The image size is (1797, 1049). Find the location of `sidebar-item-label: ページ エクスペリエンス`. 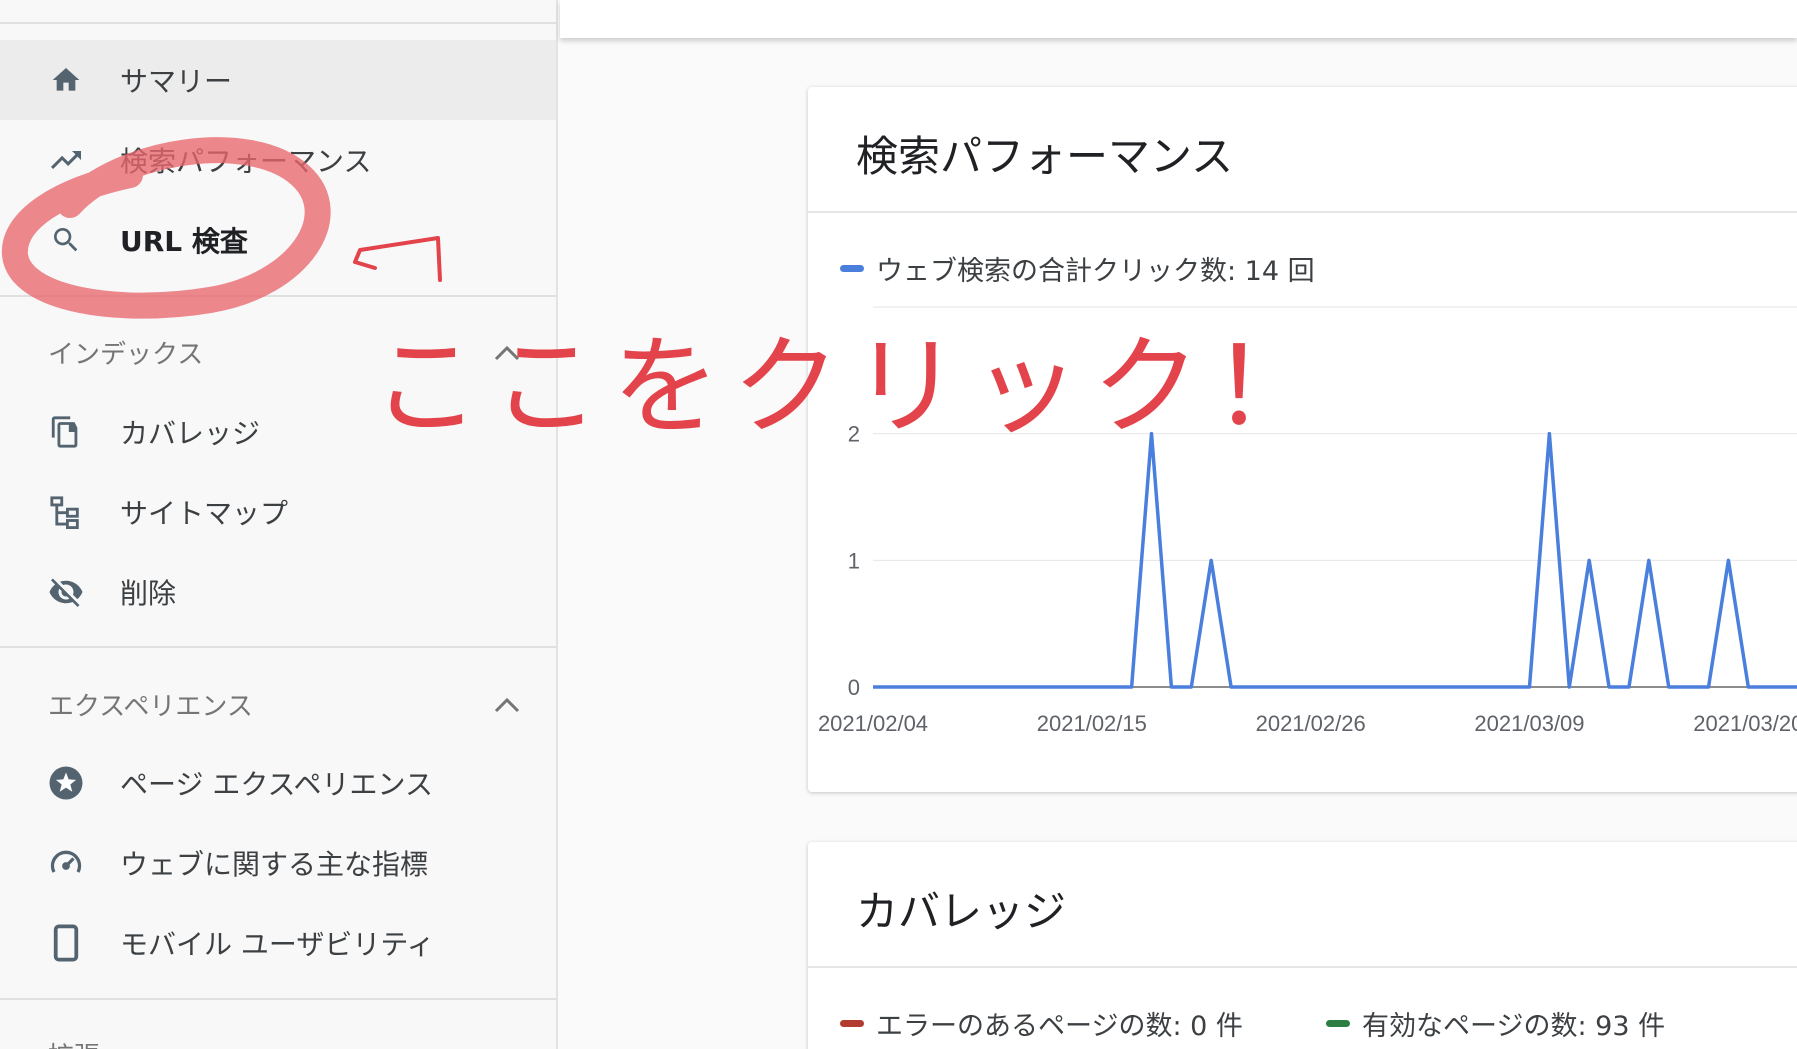

sidebar-item-label: ページ エクスペリエンス is located at coordinates (276, 784).